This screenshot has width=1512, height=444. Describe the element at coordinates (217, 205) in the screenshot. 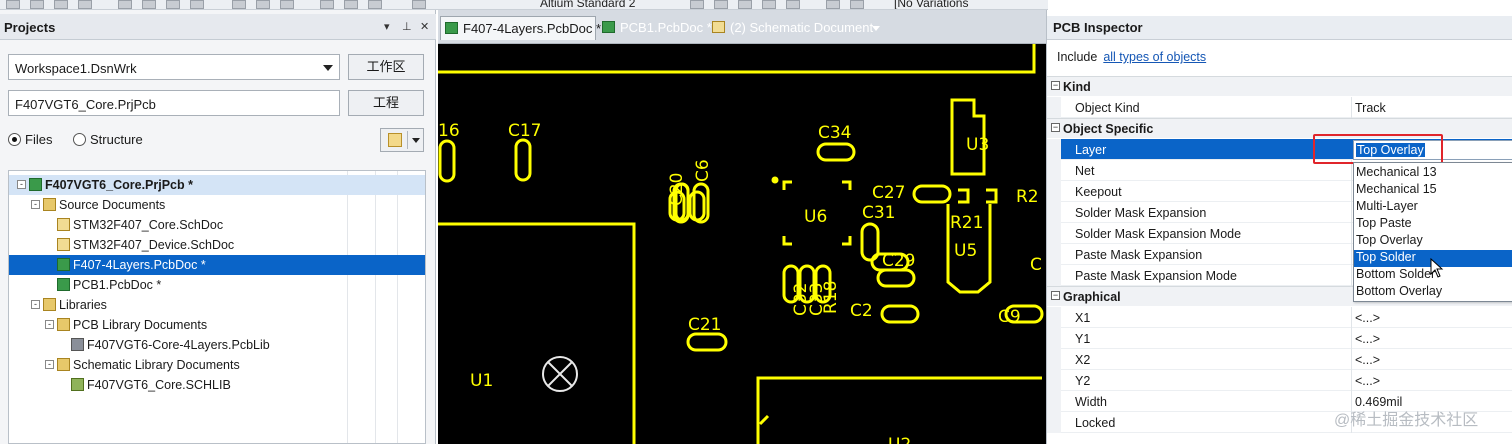

I see `tree-item-source-documents: - Source Documents` at that location.